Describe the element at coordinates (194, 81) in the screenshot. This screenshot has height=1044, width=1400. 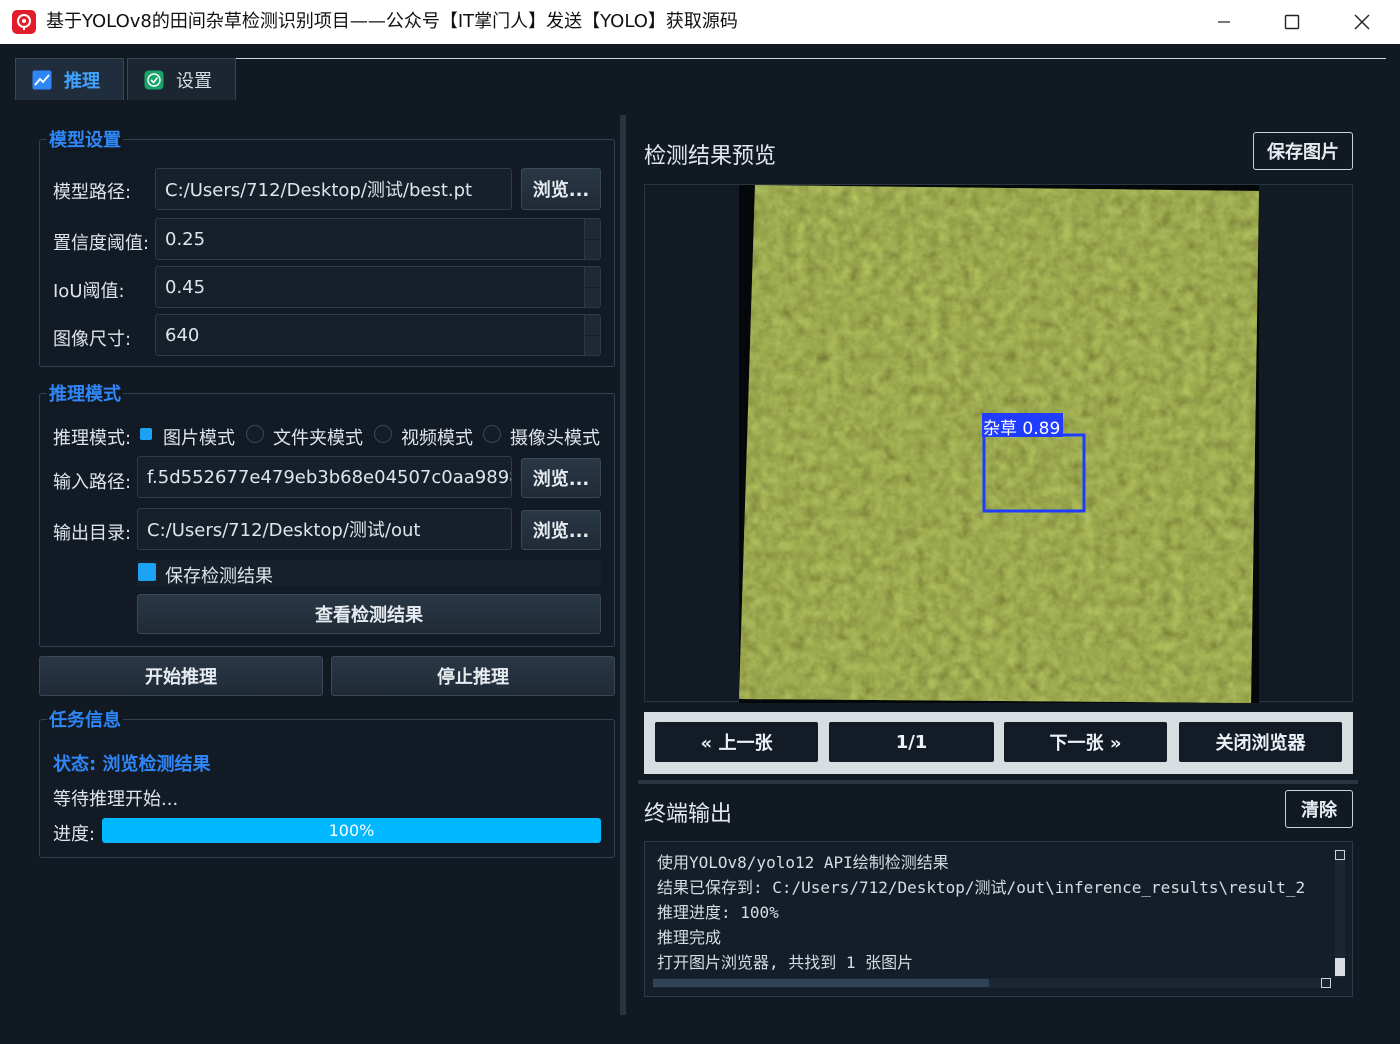
I see `tab-settings-label: 设置` at that location.